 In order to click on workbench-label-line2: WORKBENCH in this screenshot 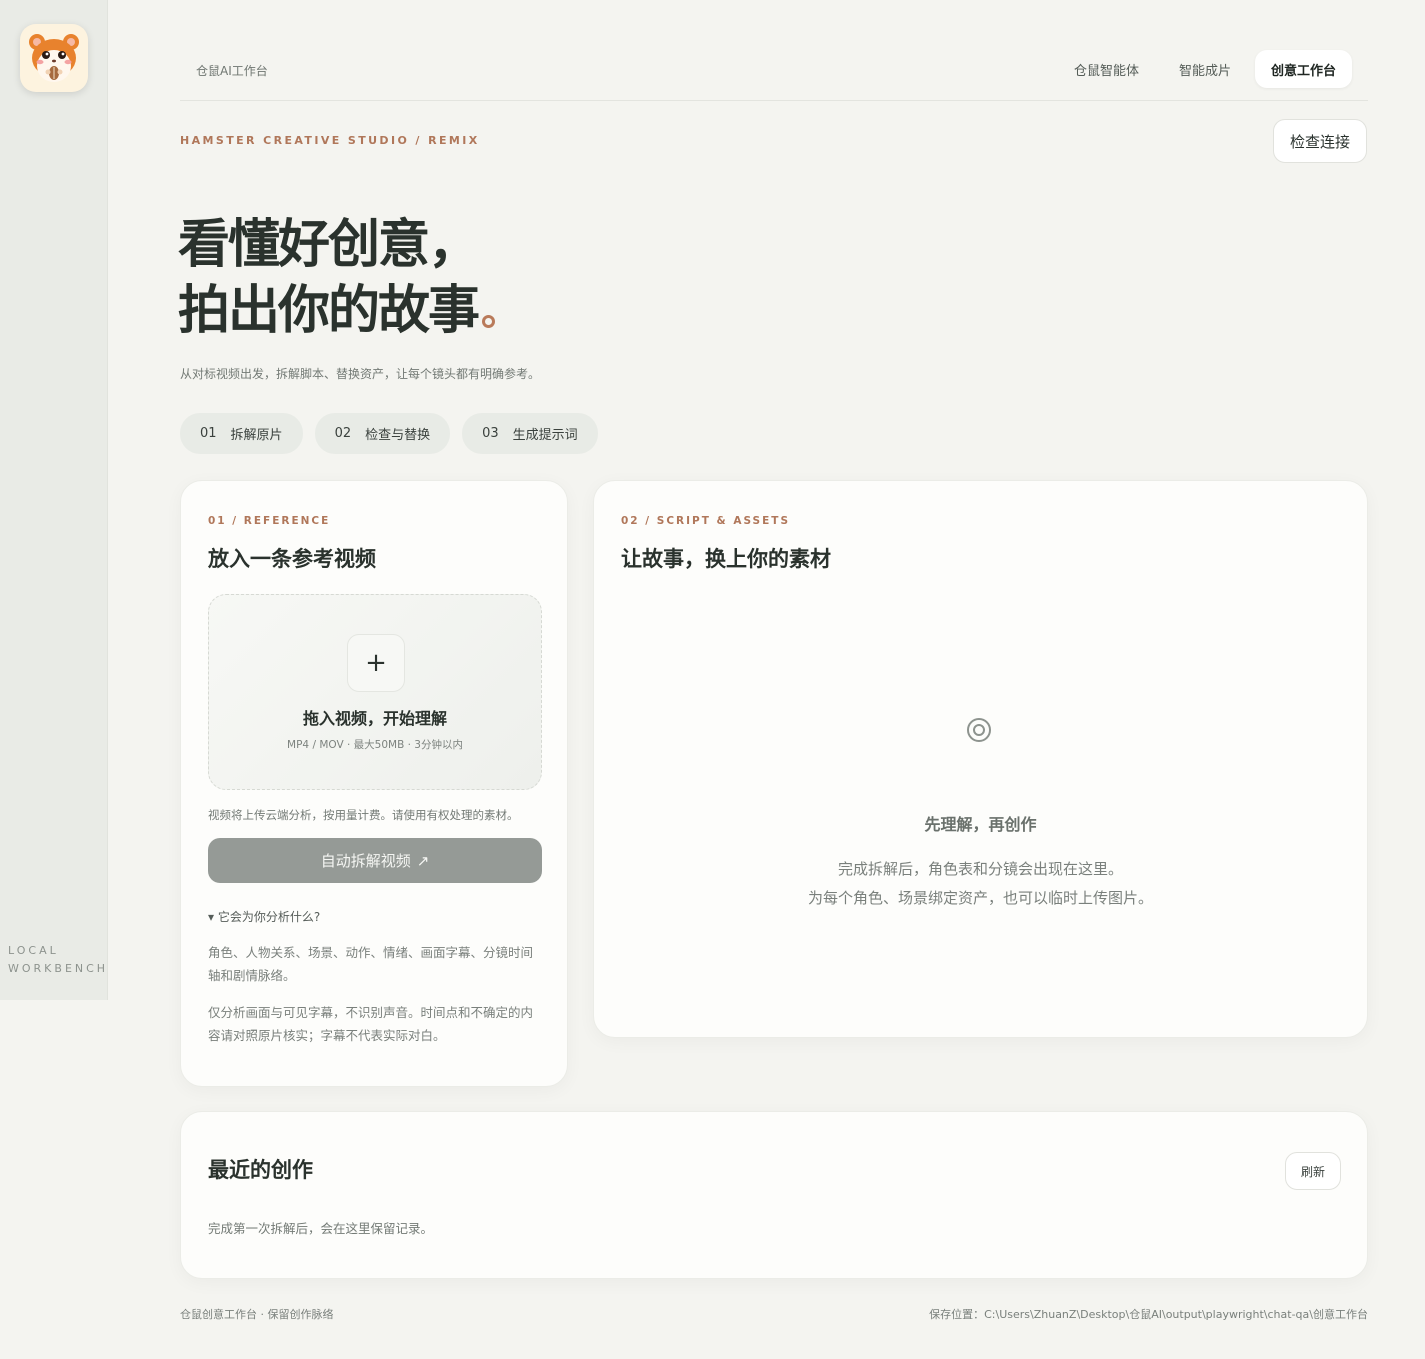, I will do `click(58, 968)`.